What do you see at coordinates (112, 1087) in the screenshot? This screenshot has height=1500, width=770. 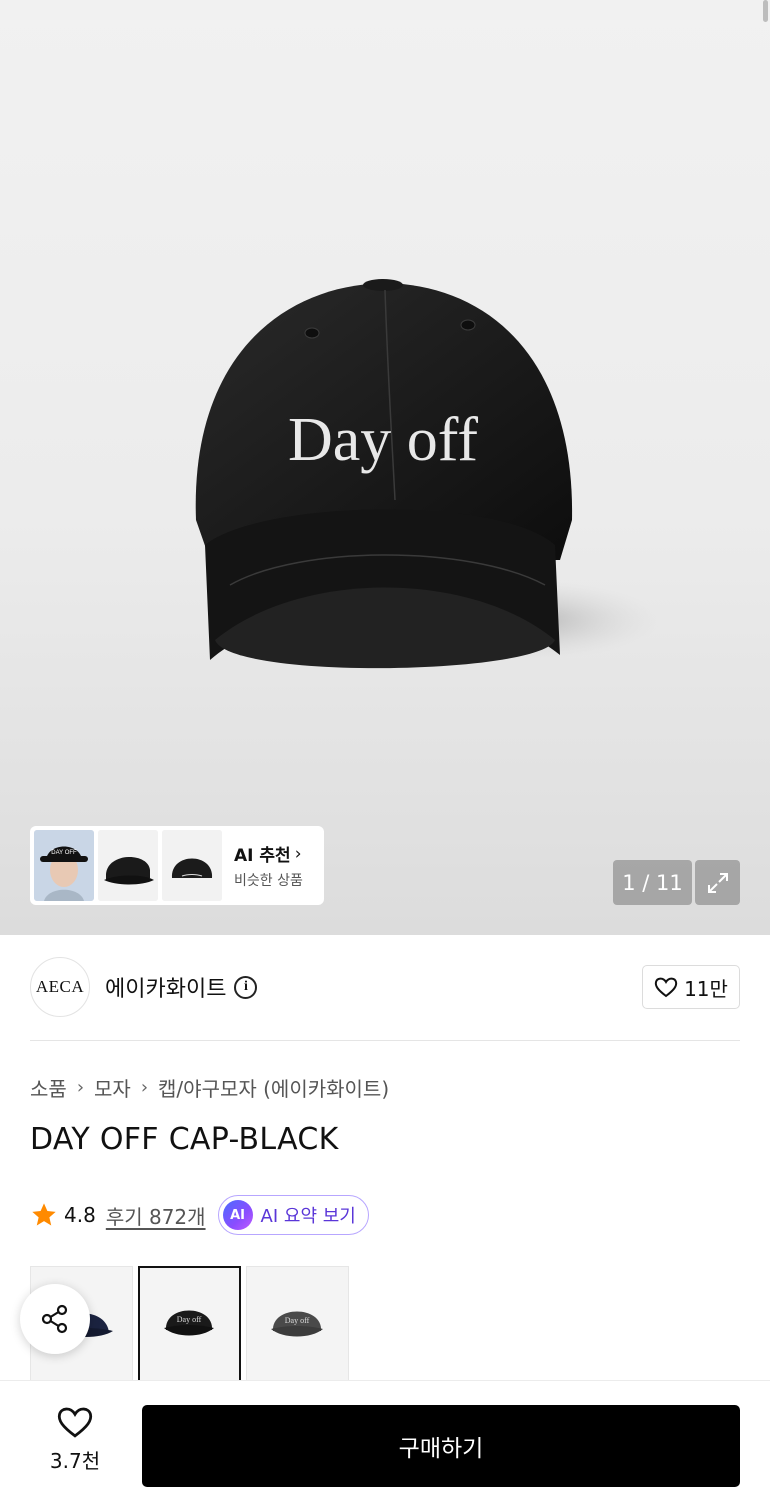 I see `breadcrumb-item-hat: 모자` at bounding box center [112, 1087].